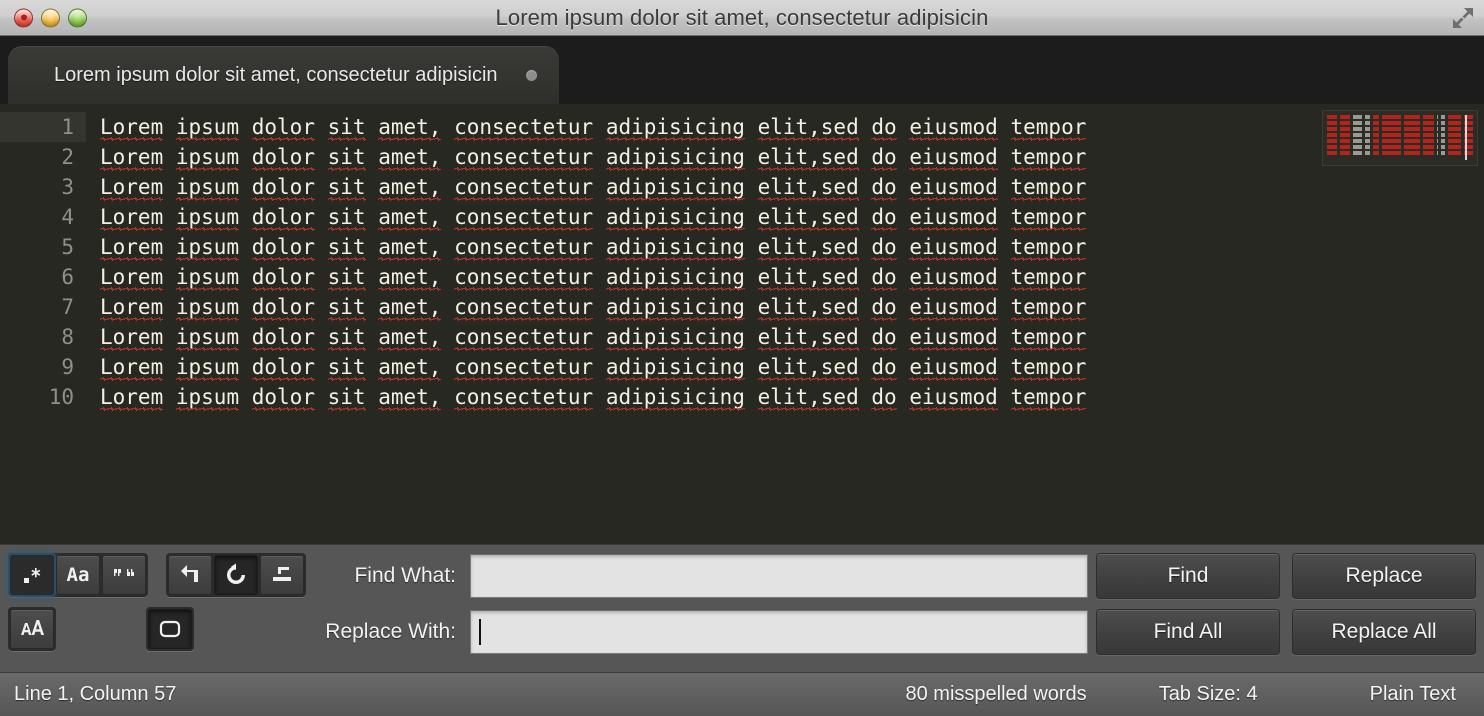  What do you see at coordinates (995, 694) in the screenshot?
I see `misspelled-words-status: 80 misspelled words` at bounding box center [995, 694].